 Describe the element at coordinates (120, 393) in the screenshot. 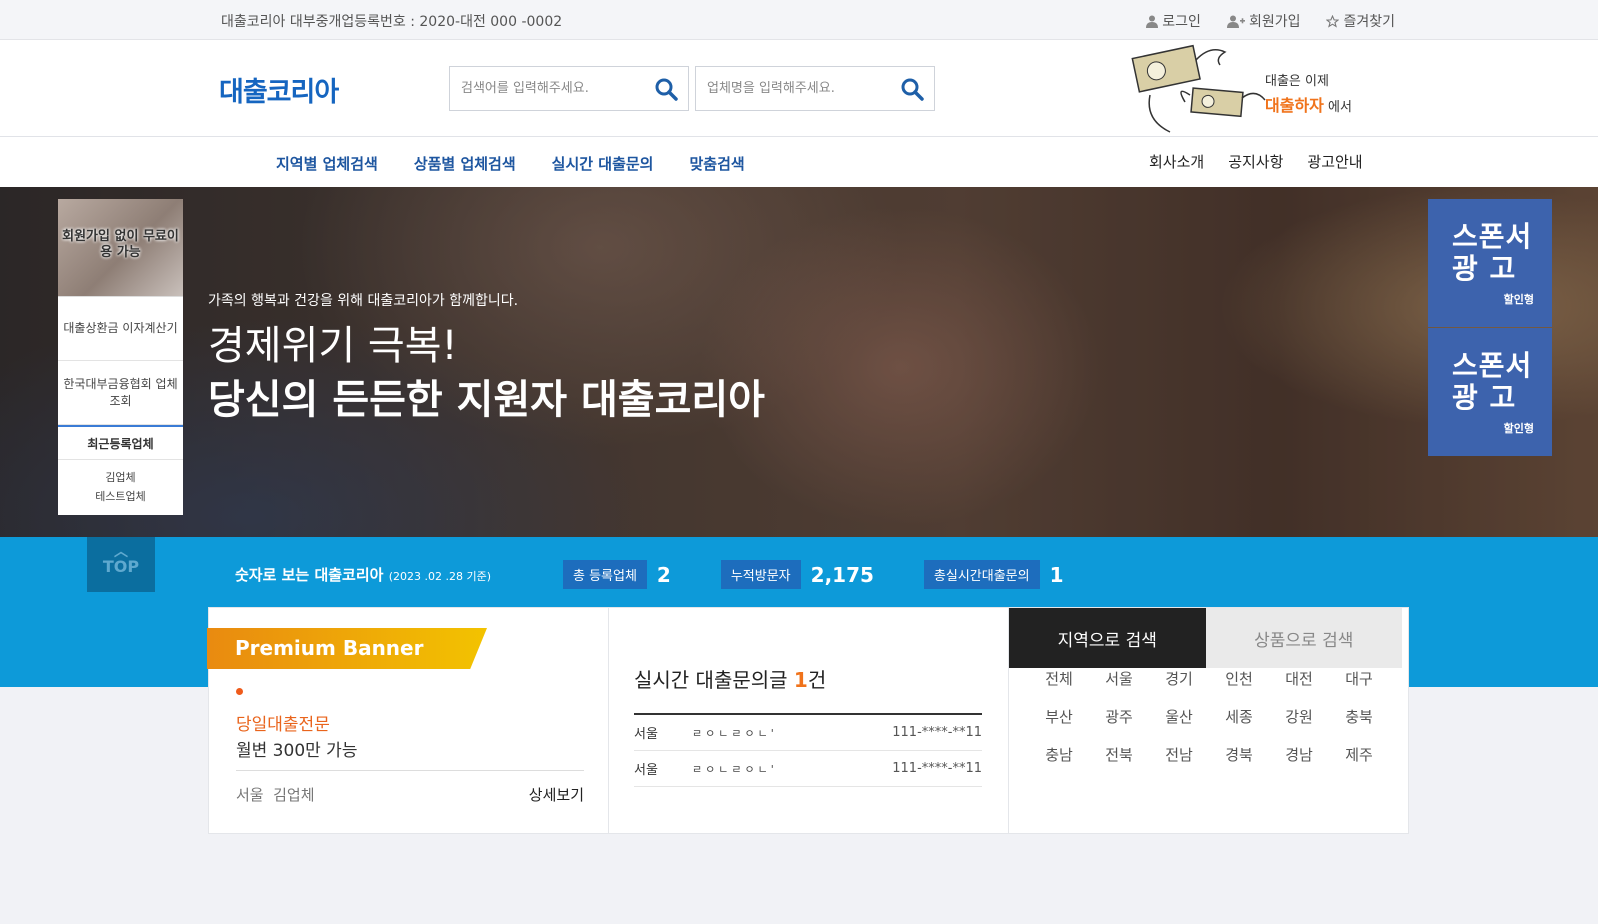

I see `association-lookup-link: 한국대부금융협회 업체조회` at that location.